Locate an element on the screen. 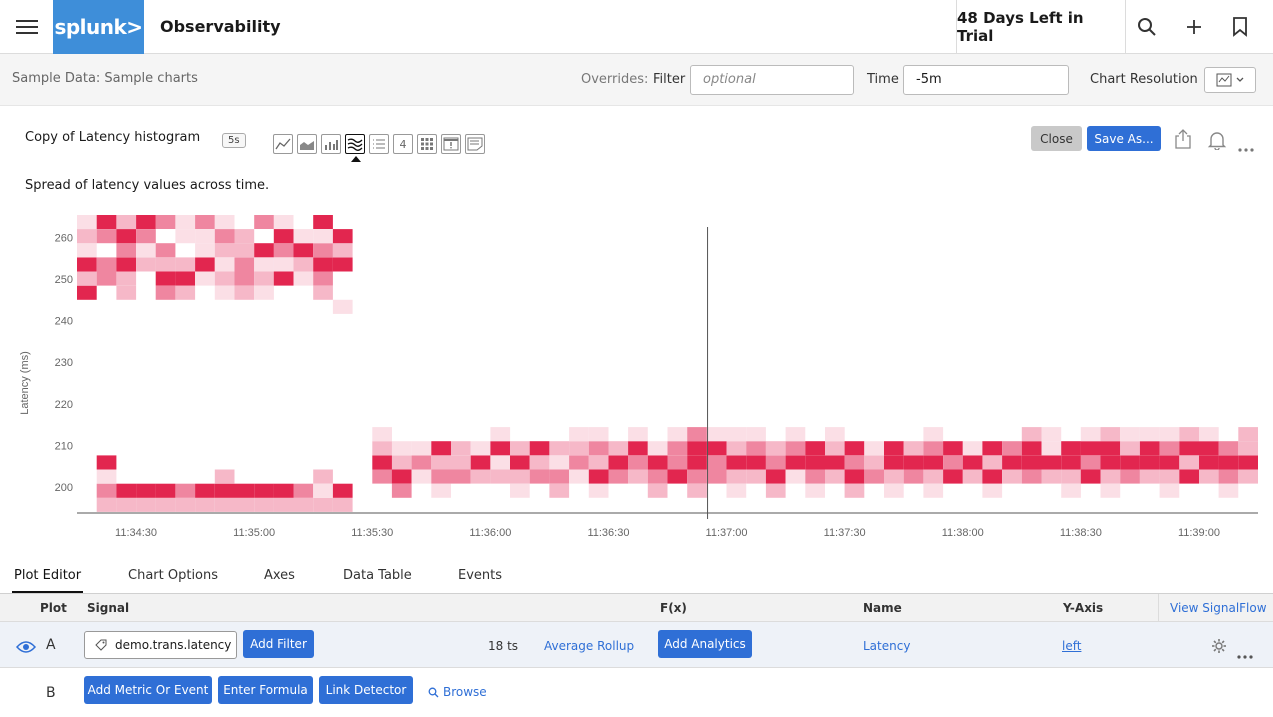  text-note-icon is located at coordinates (475, 144).